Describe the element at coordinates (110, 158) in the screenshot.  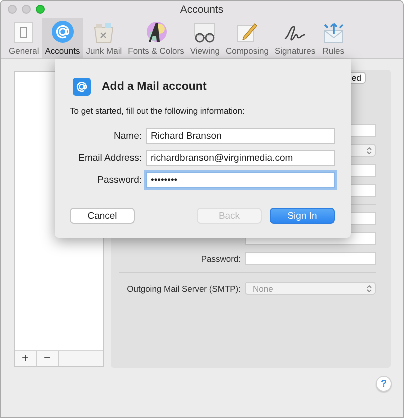
I see `field-label: Email Address:` at that location.